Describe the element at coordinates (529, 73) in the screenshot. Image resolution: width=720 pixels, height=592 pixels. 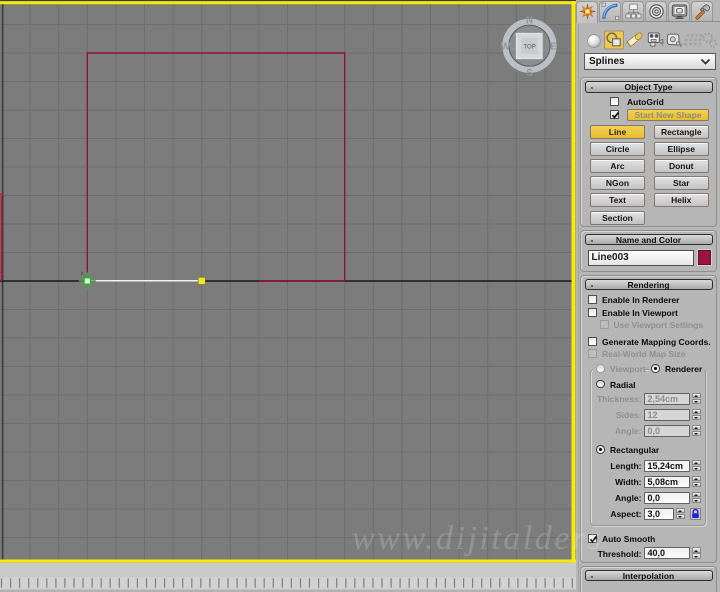
I see `svg-text: S` at that location.